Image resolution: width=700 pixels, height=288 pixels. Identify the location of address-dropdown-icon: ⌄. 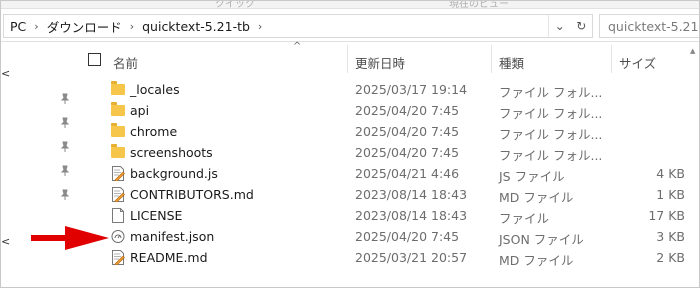
(560, 26).